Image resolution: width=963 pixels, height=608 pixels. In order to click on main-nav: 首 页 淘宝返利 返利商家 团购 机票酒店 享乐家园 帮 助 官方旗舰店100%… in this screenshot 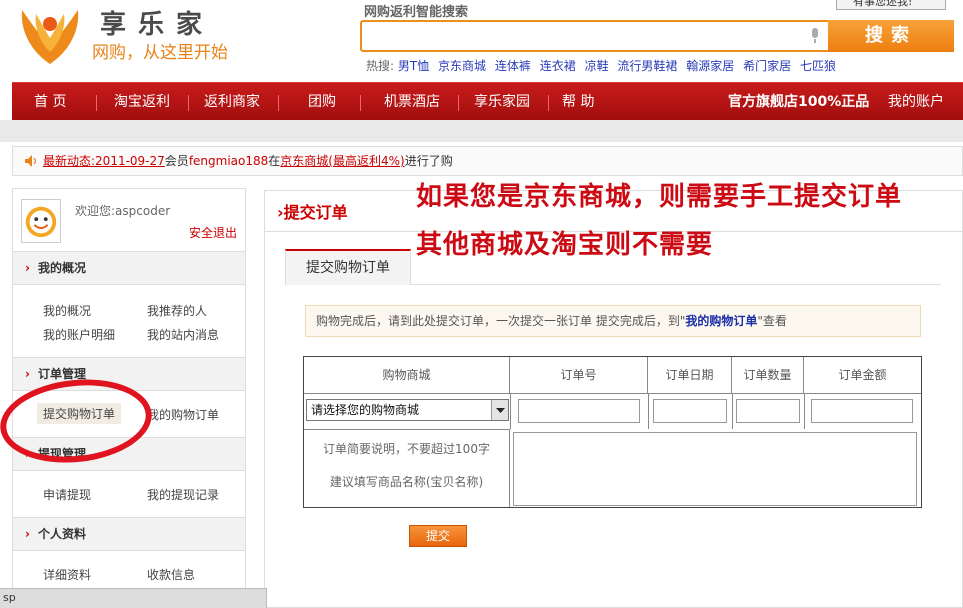, I will do `click(487, 101)`.